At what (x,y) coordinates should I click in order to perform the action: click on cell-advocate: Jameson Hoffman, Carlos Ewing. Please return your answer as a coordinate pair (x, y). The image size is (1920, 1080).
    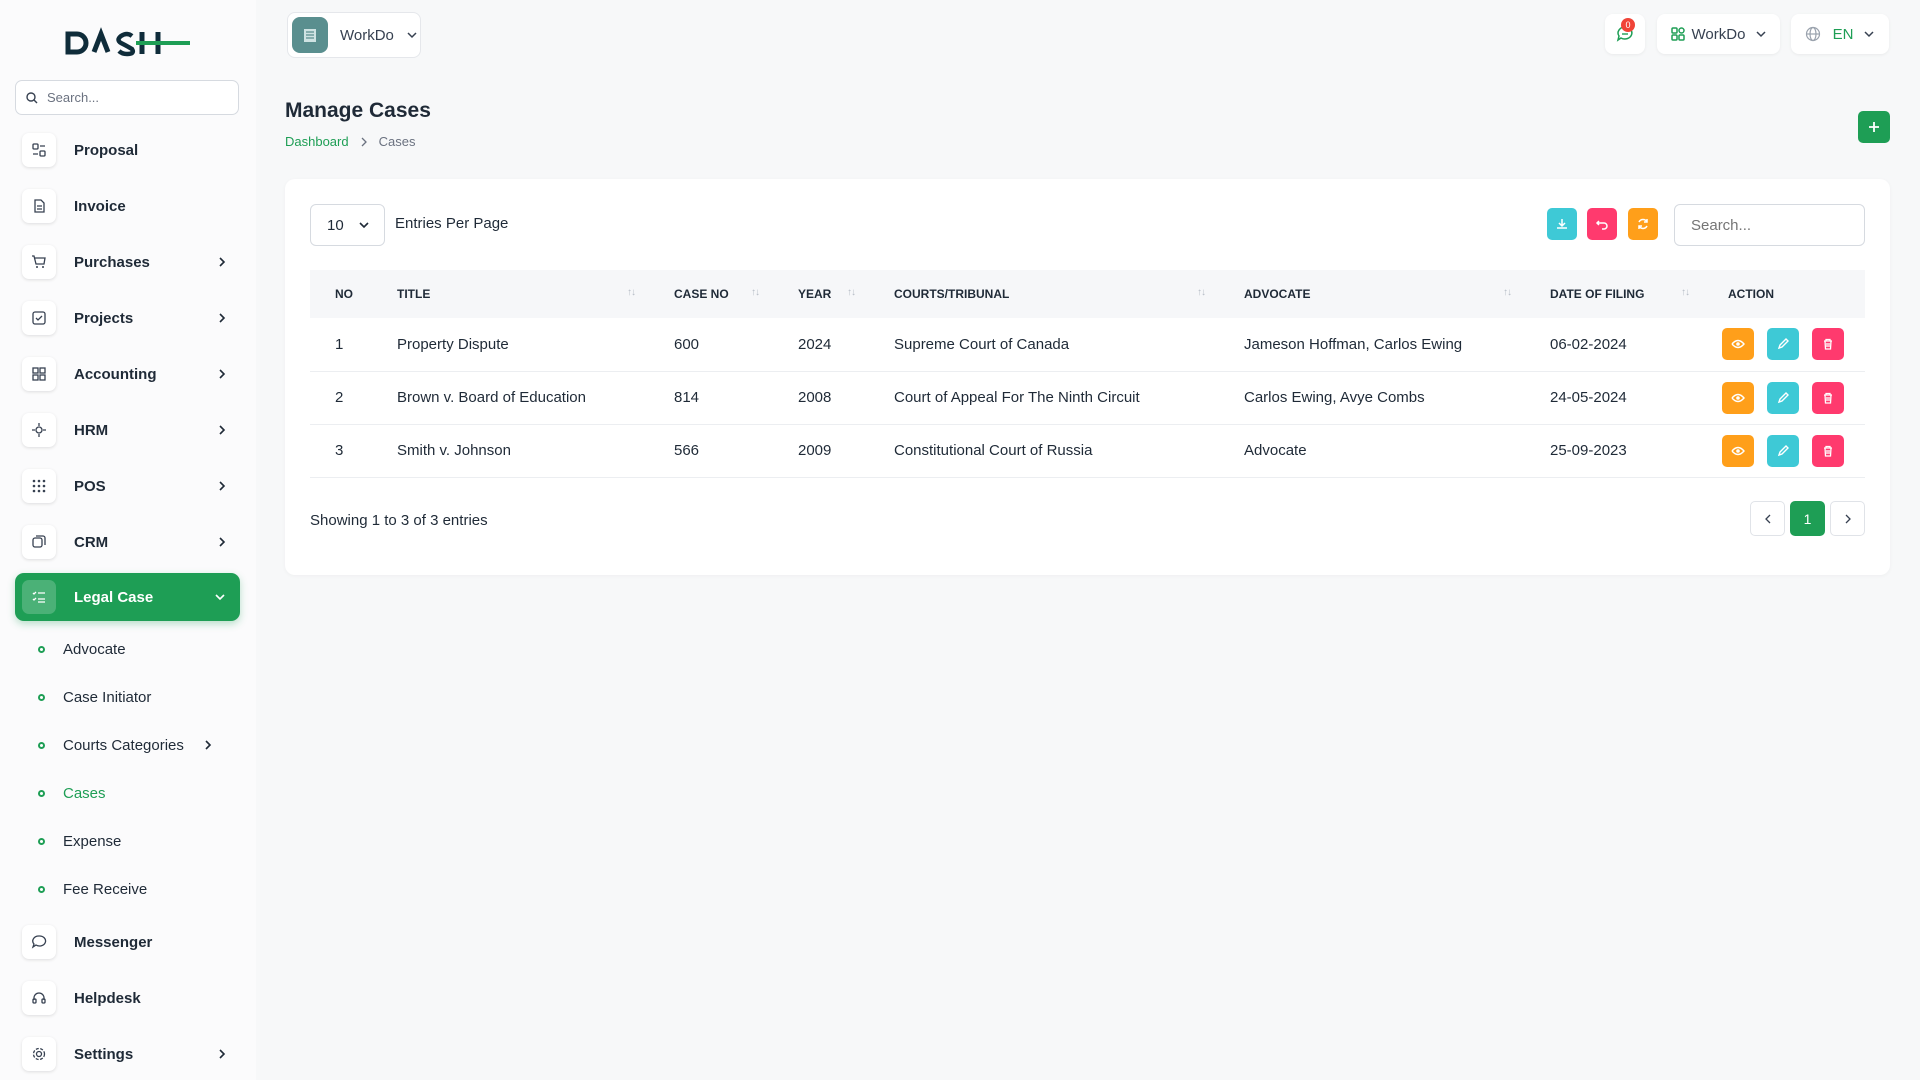
    Looking at the image, I should click on (1353, 344).